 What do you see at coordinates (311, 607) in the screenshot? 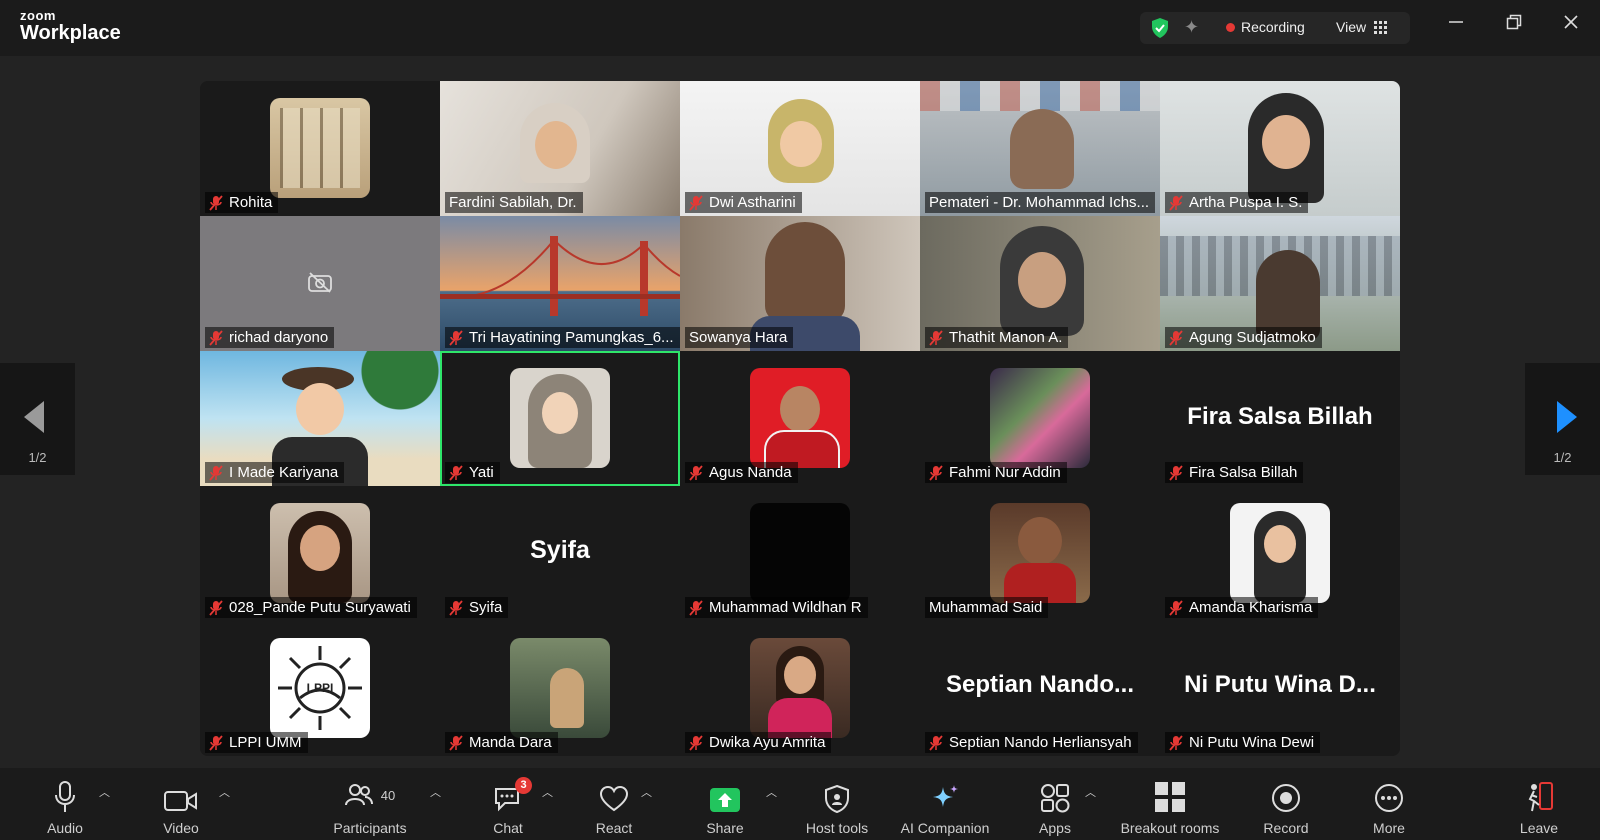
I see `participant-name-tag: 028_Pande Putu Suryawati` at bounding box center [311, 607].